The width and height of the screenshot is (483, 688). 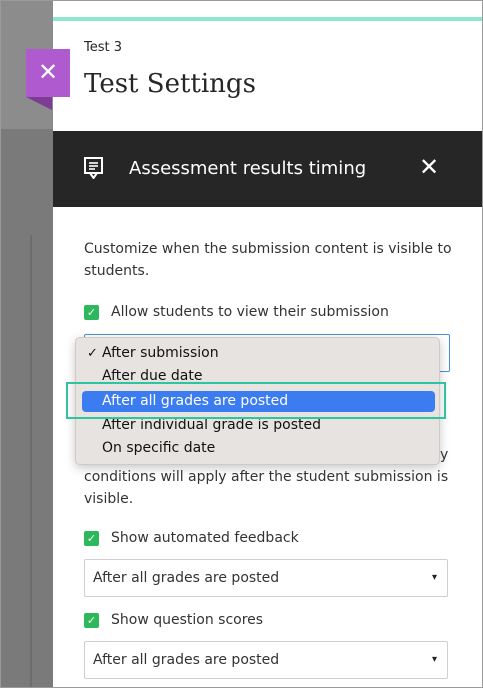 I want to click on feedback-row: ✓ Show automated feedback, so click(x=191, y=538).